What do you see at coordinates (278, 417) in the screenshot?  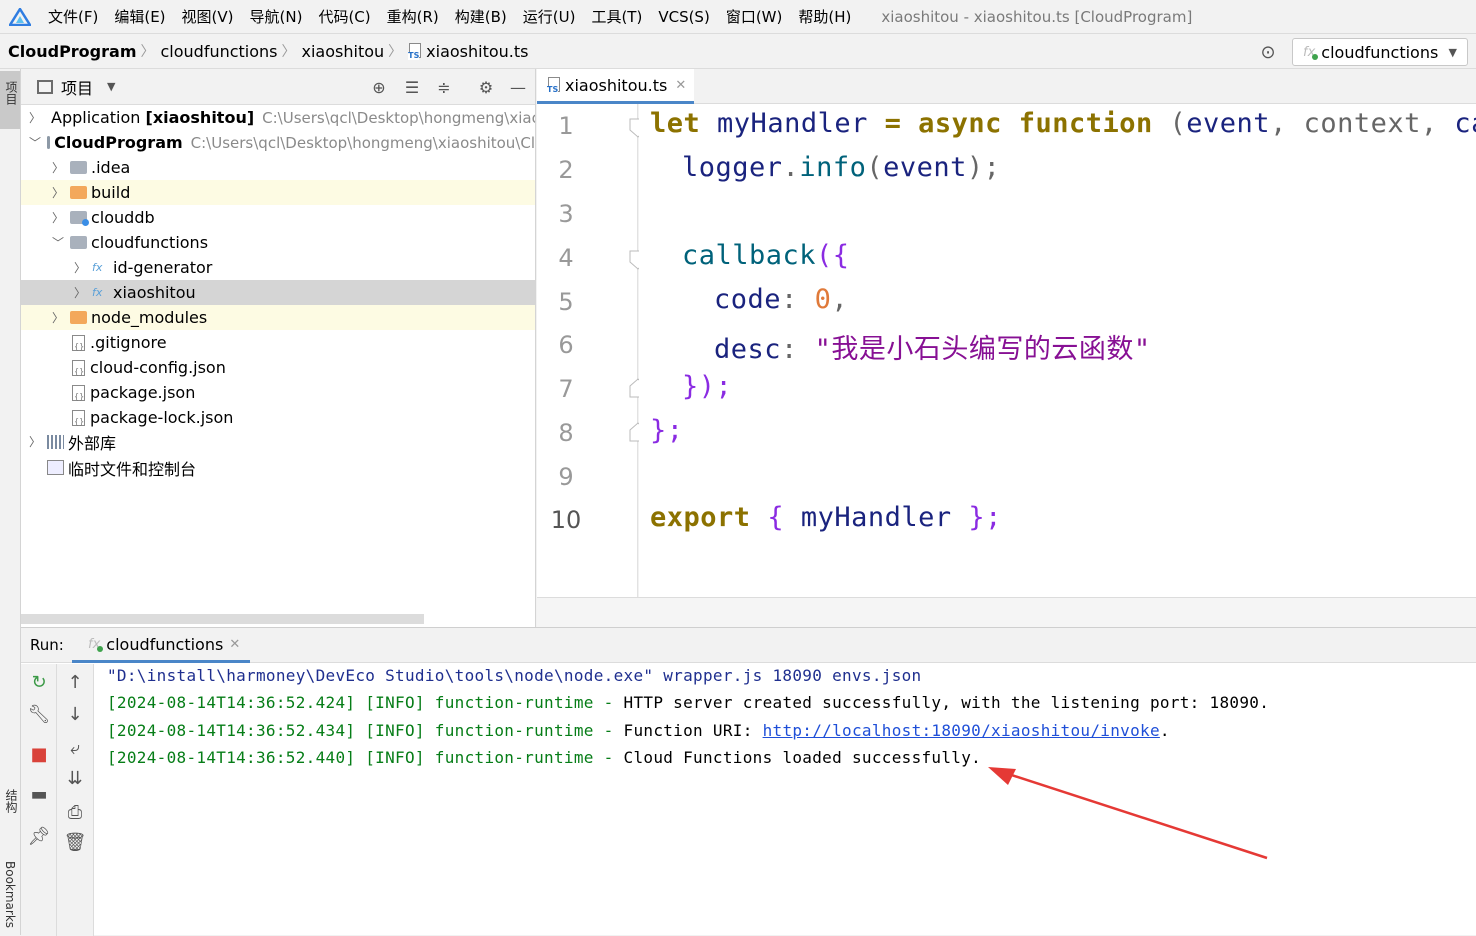 I see `tree-item-package-lock: package-lock.json` at bounding box center [278, 417].